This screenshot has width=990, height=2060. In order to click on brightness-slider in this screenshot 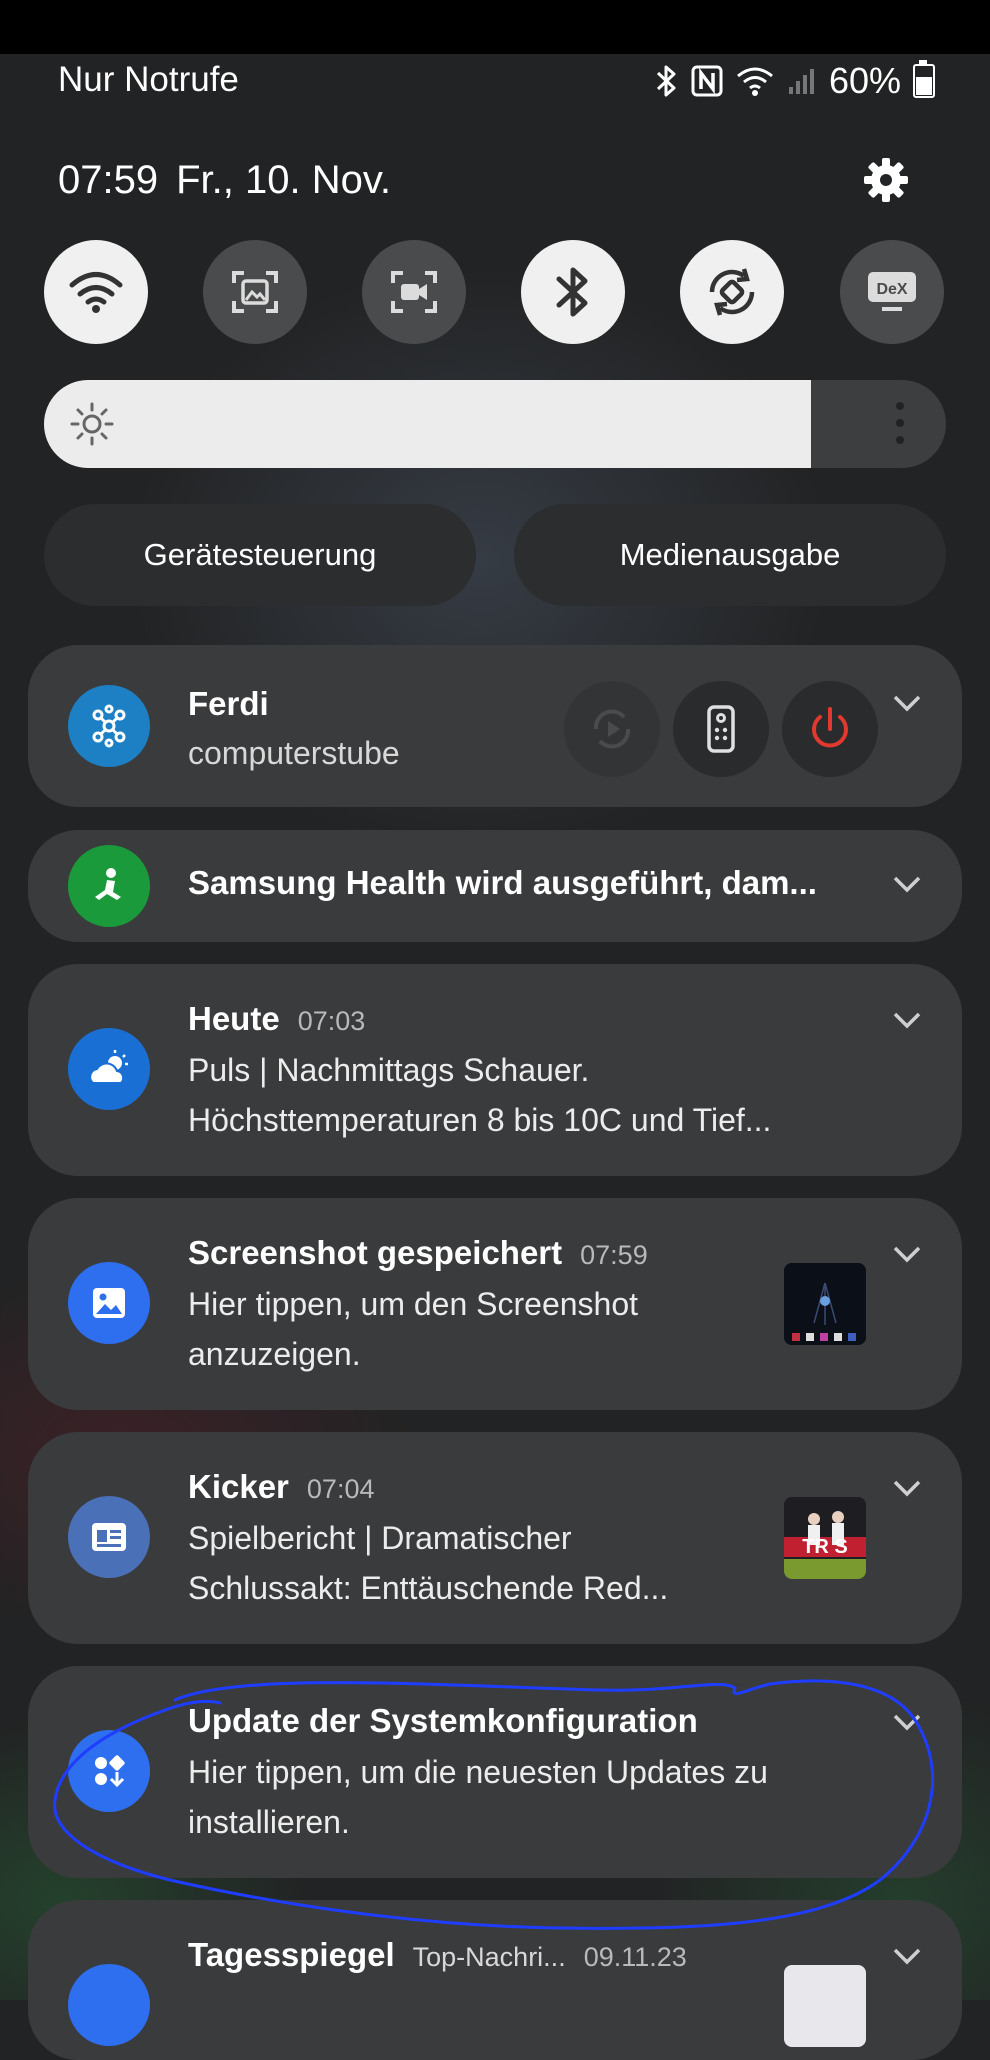, I will do `click(495, 424)`.